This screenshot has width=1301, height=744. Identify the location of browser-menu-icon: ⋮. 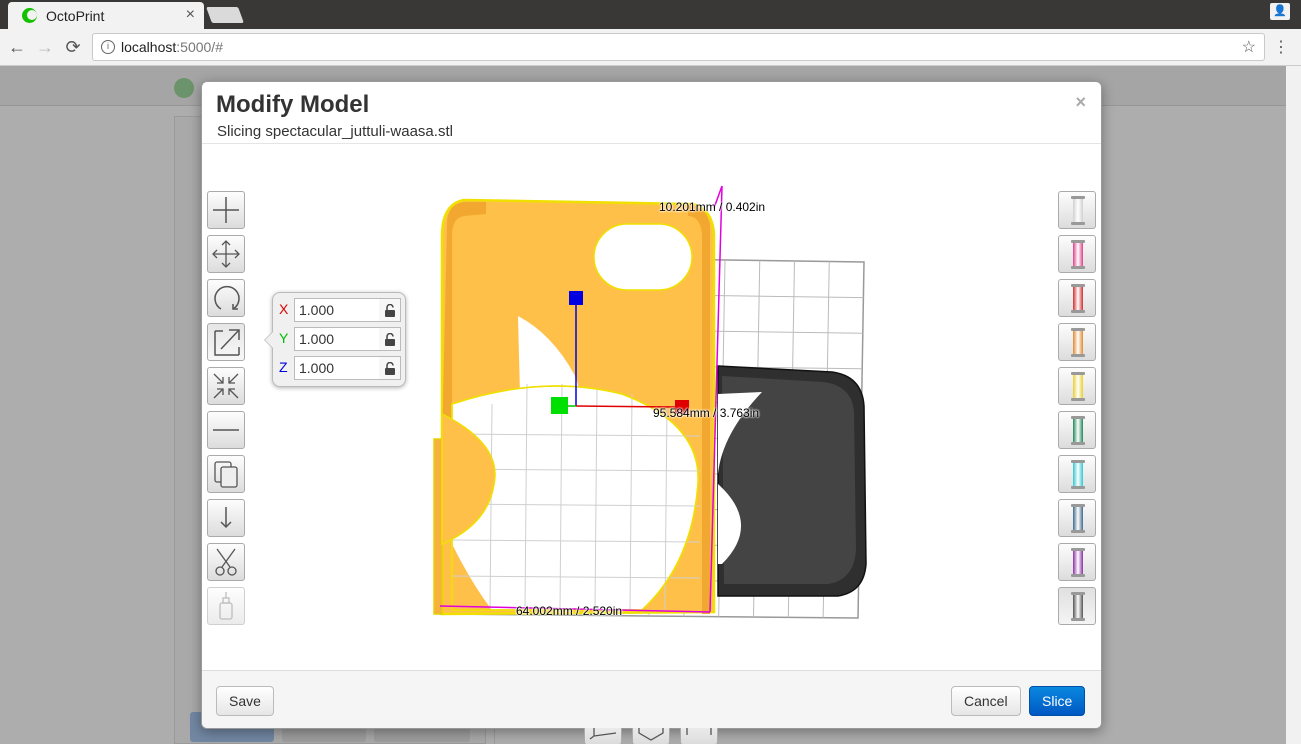
(1281, 47).